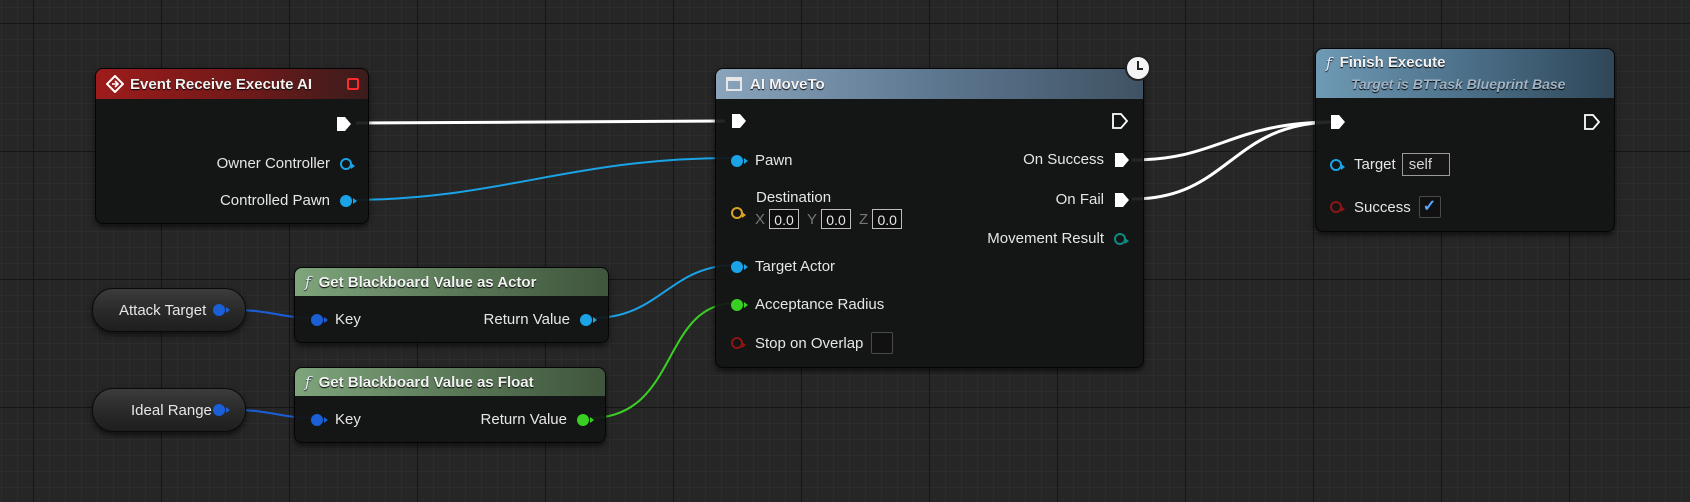 The height and width of the screenshot is (502, 1690). I want to click on finish-success-label: Success, so click(1382, 207).